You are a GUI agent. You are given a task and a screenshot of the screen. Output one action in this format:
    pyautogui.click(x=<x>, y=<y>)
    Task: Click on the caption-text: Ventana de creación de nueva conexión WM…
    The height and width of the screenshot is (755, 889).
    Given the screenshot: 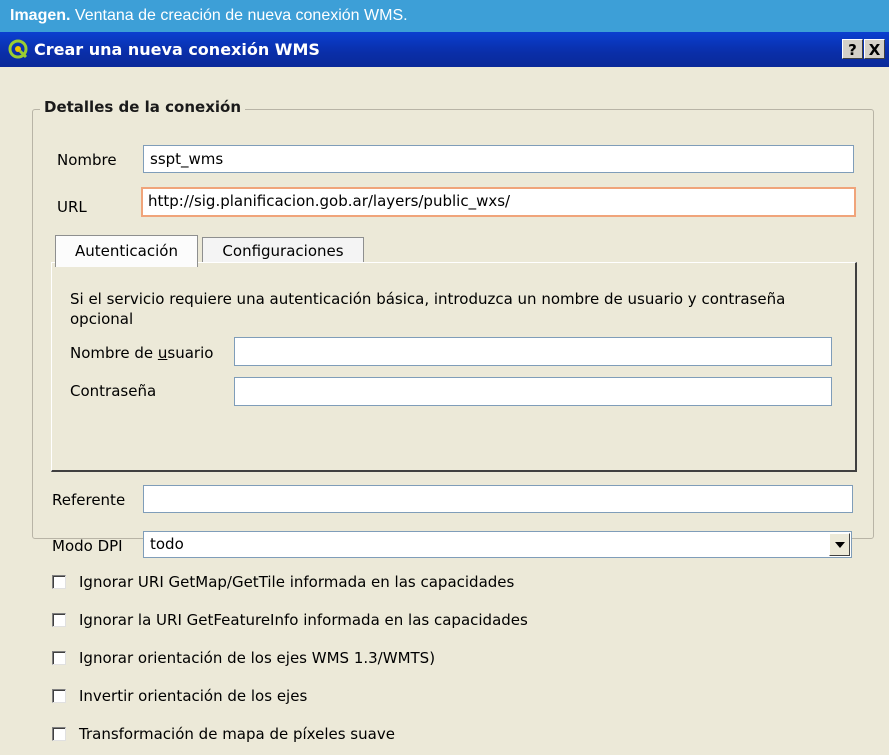 What is the action you would take?
    pyautogui.click(x=239, y=15)
    